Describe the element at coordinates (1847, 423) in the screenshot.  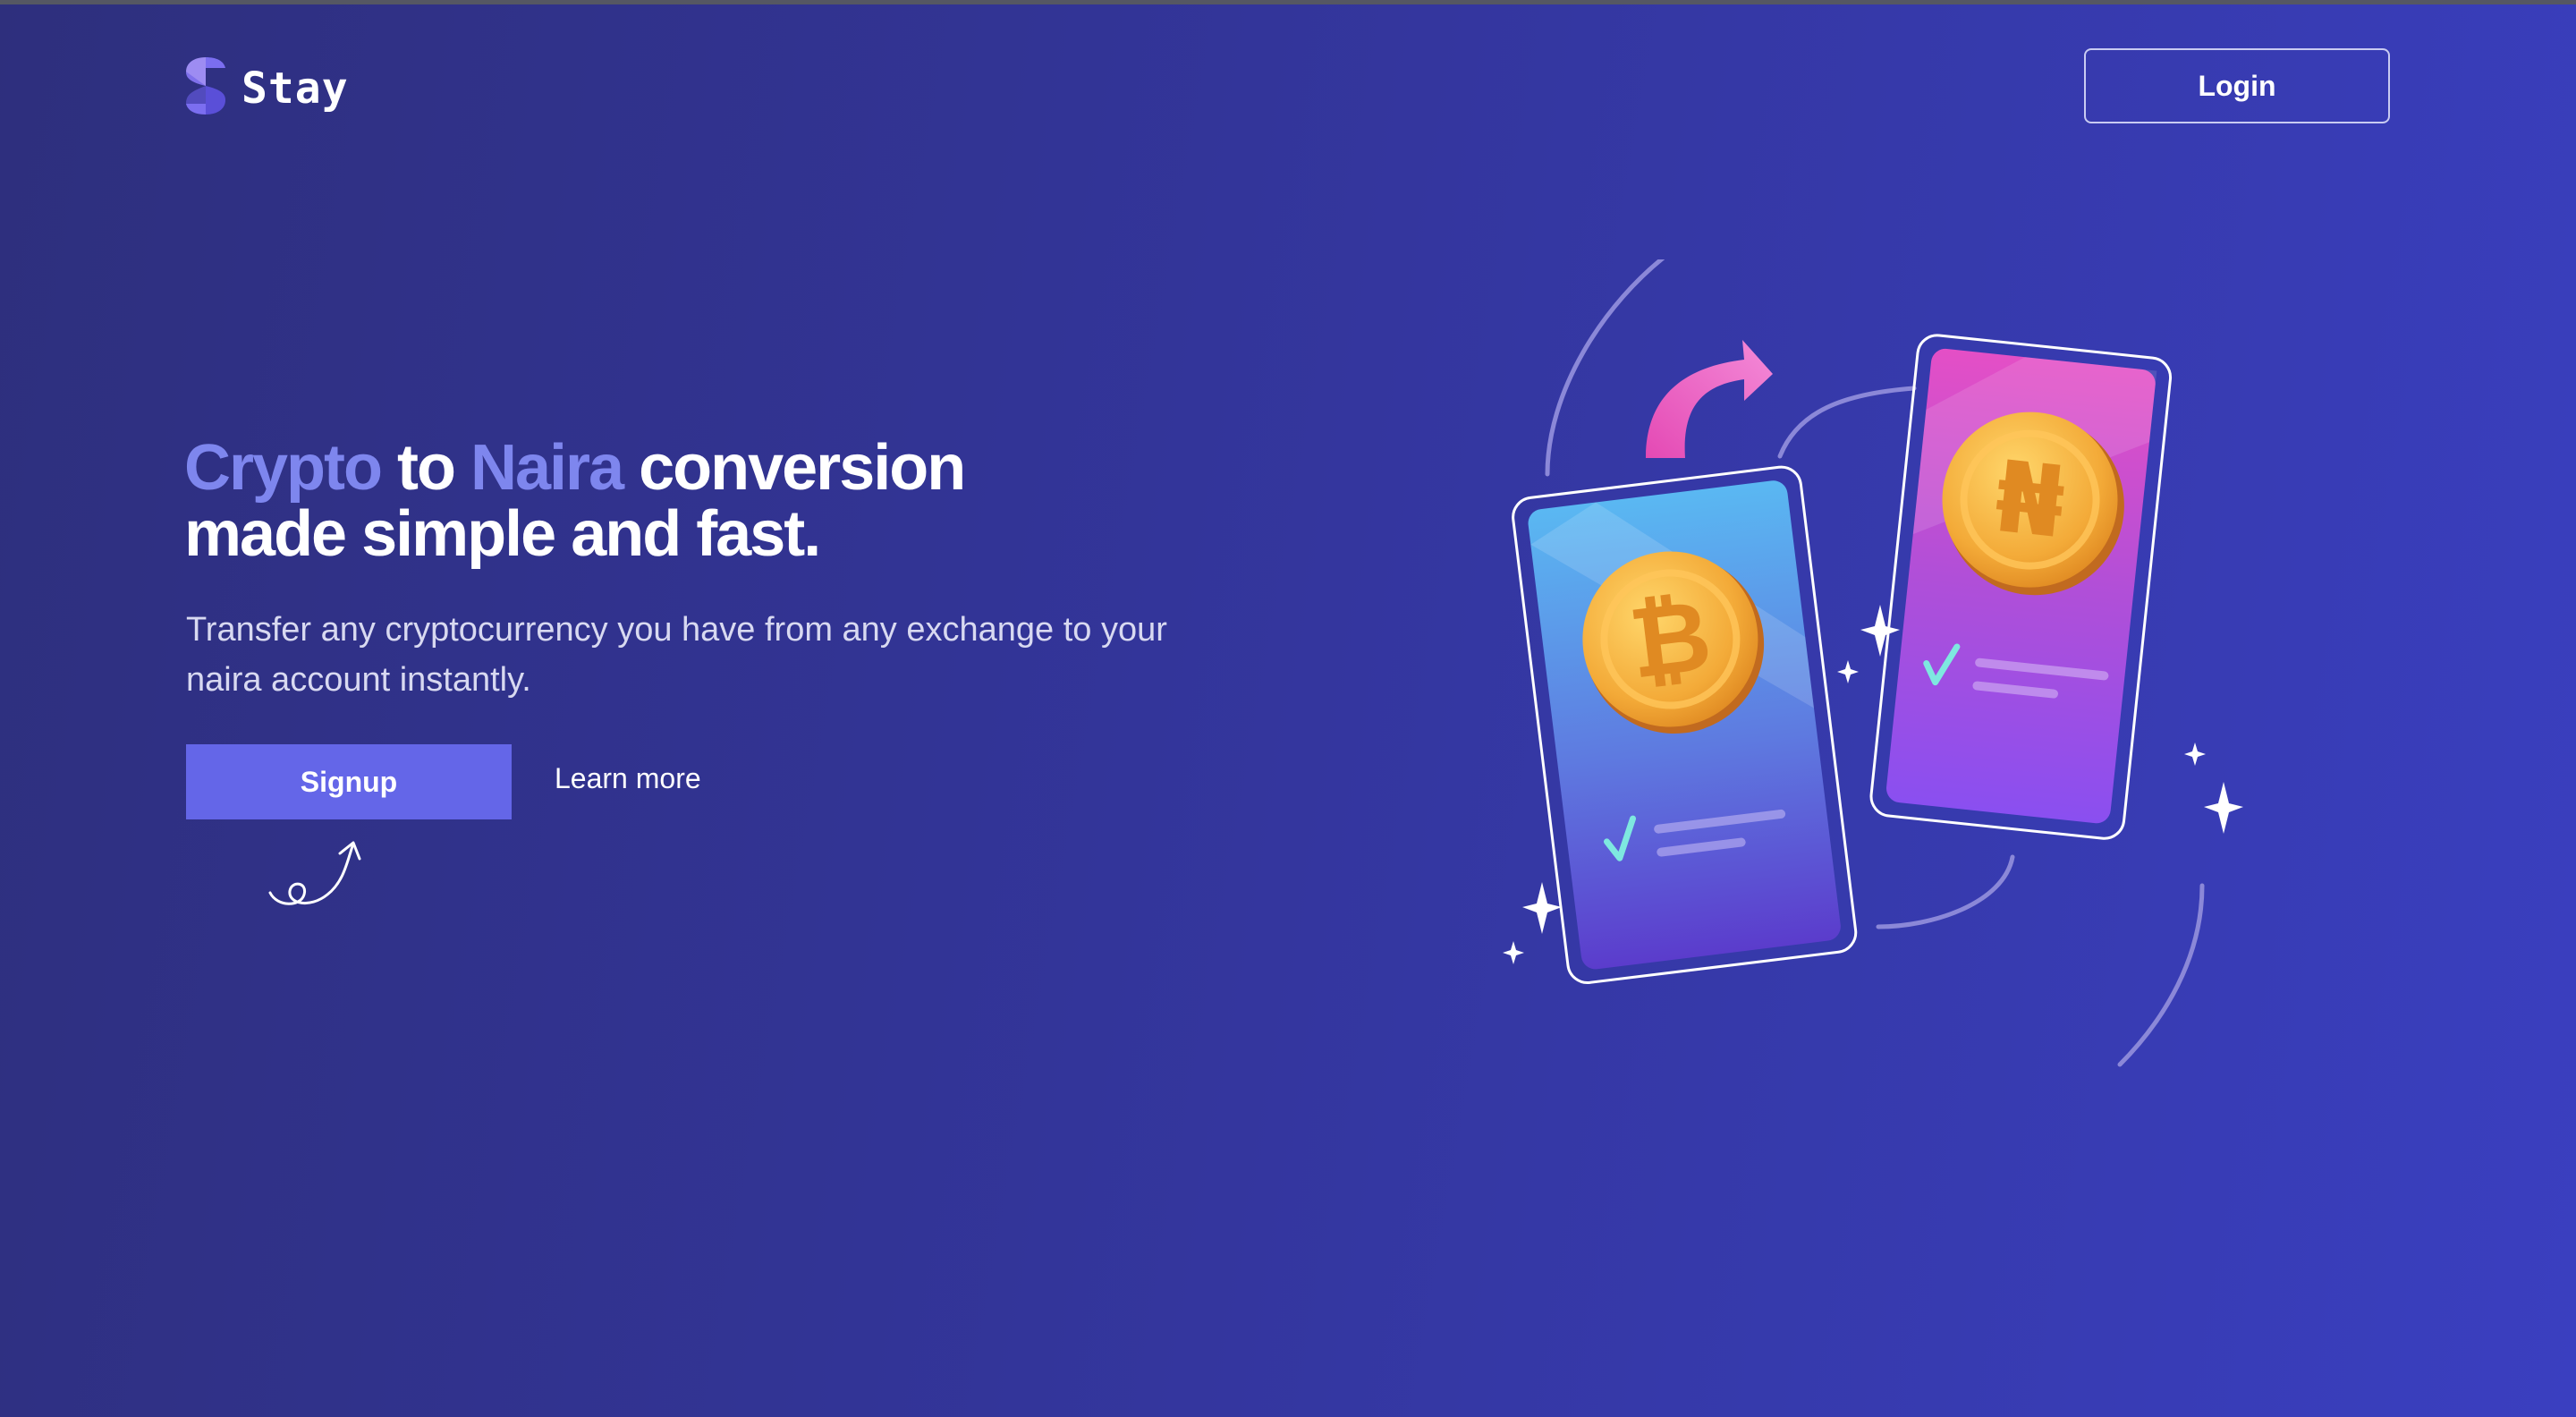
I see `deco-arc-middle` at that location.